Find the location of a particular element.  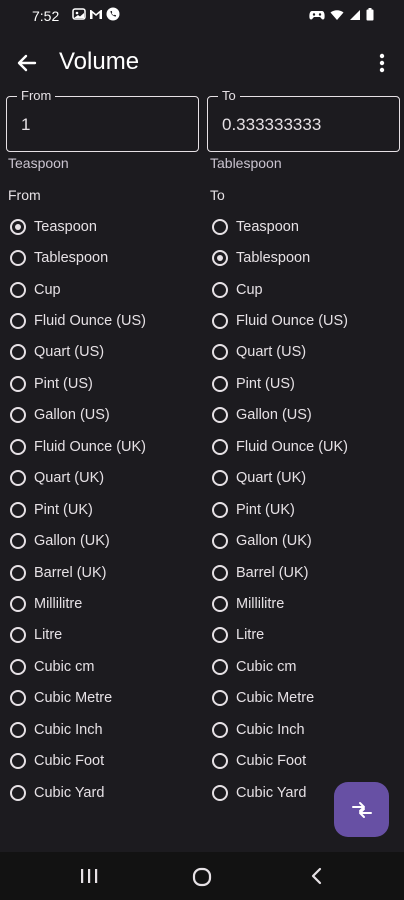

to-radio-gallon-us: Gallon (US) is located at coordinates (300, 415).